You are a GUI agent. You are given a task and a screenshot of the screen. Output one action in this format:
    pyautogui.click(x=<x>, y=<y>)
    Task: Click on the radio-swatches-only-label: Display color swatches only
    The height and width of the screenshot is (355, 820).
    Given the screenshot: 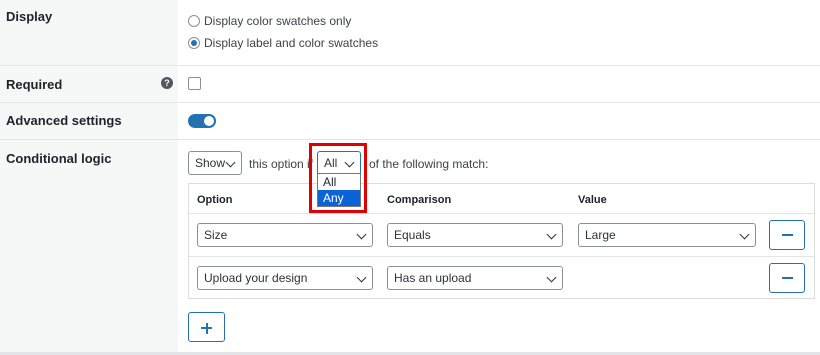 What is the action you would take?
    pyautogui.click(x=278, y=21)
    